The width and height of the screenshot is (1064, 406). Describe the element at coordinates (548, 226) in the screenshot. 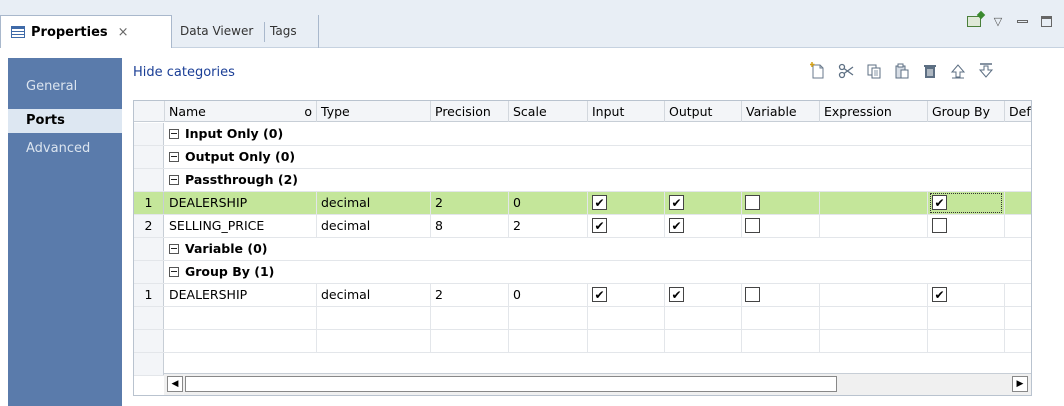

I see `port-scale-cell: 2` at that location.